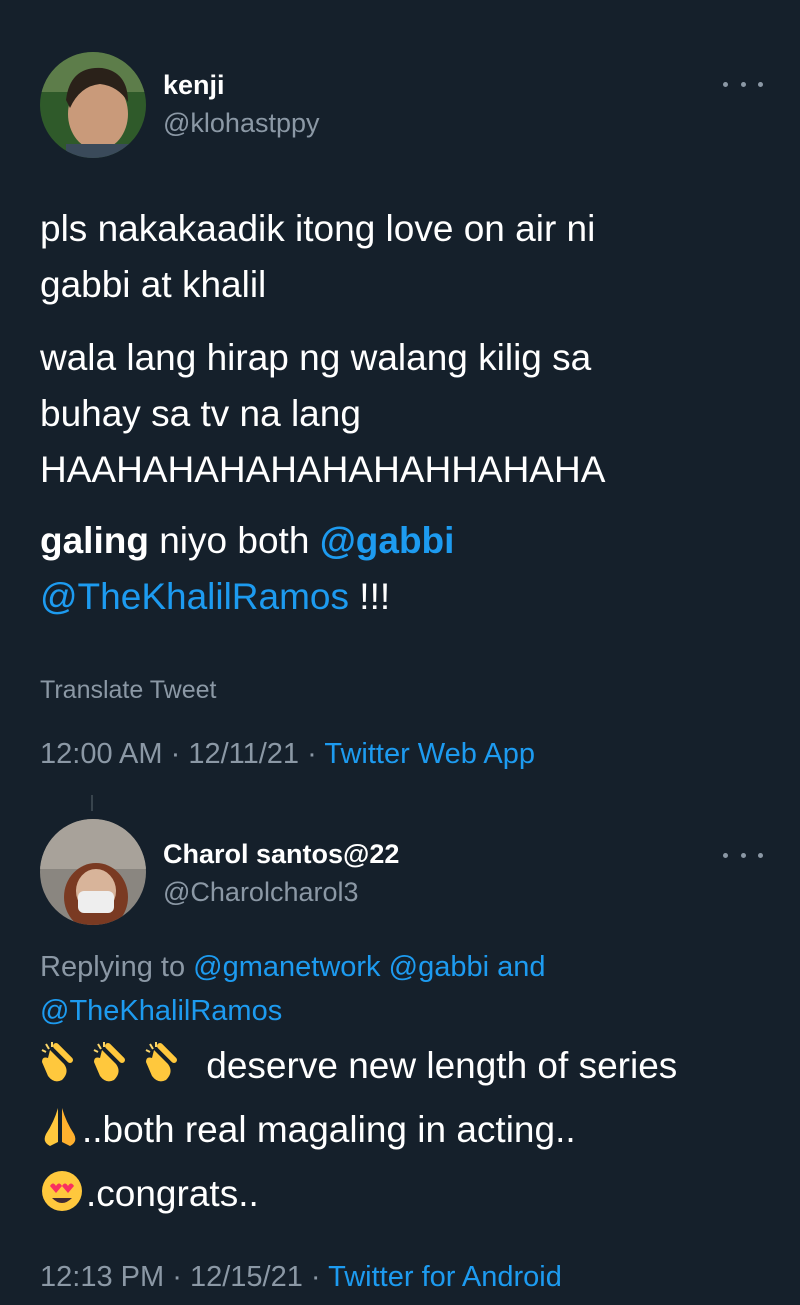 The image size is (800, 1305). What do you see at coordinates (292, 1011) in the screenshot?
I see `replying-line: @TheKhalilRamos` at bounding box center [292, 1011].